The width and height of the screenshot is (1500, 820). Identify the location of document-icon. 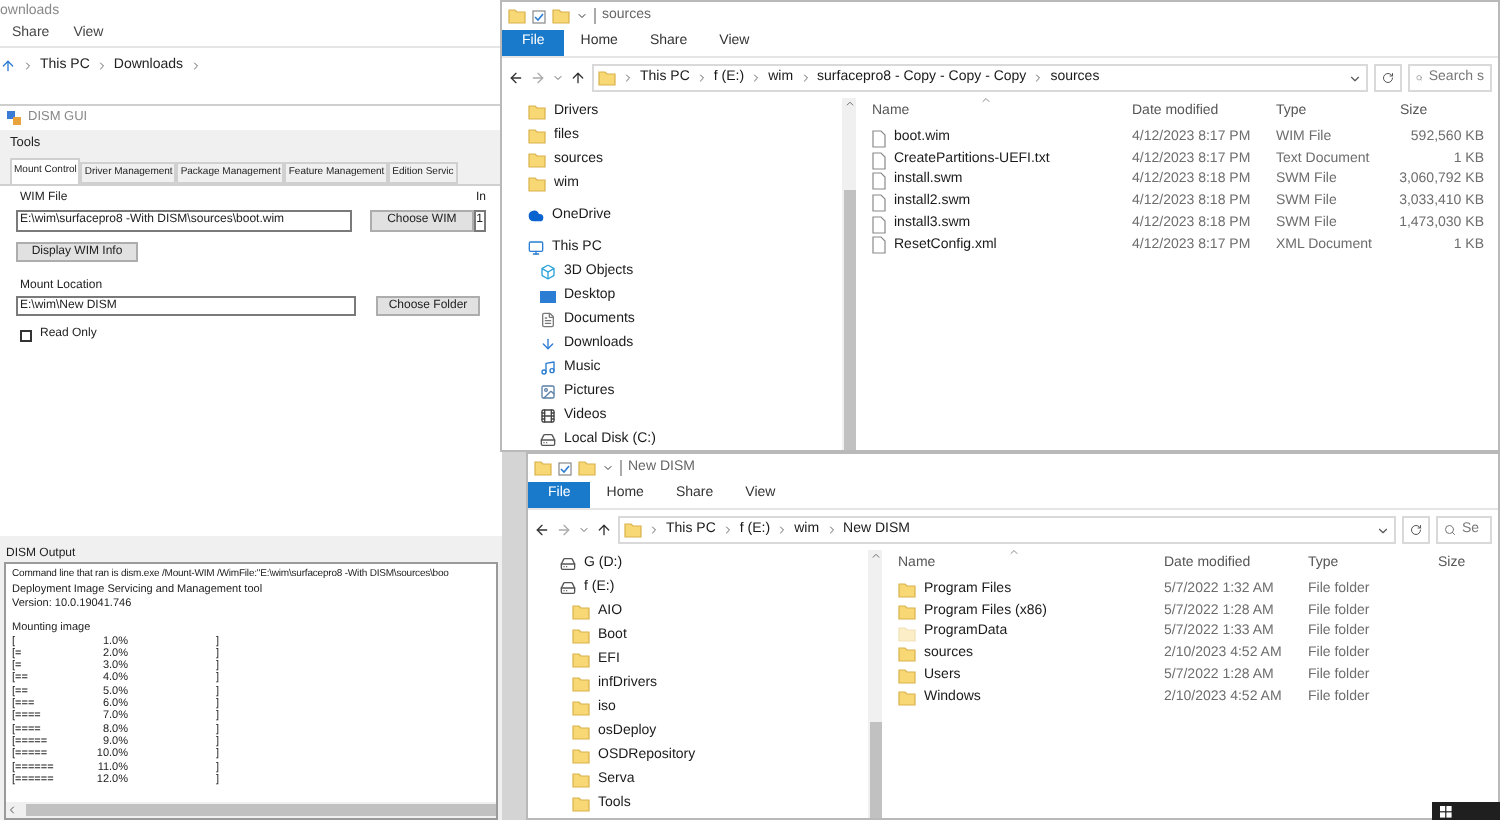
(548, 320).